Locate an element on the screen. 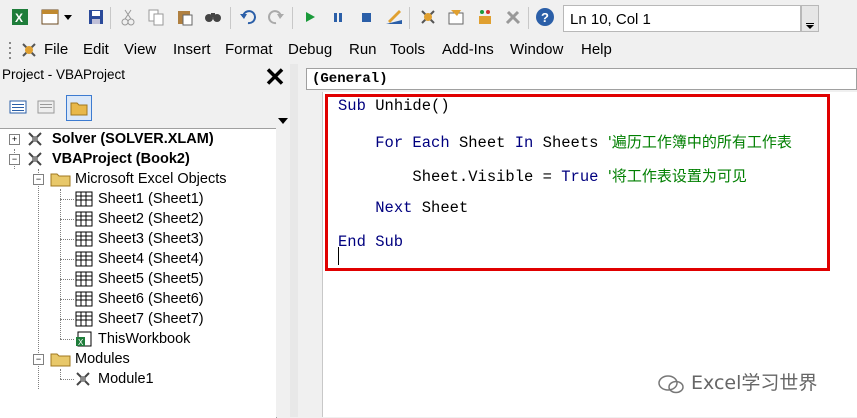 This screenshot has height=418, width=857. redo-icon is located at coordinates (276, 17).